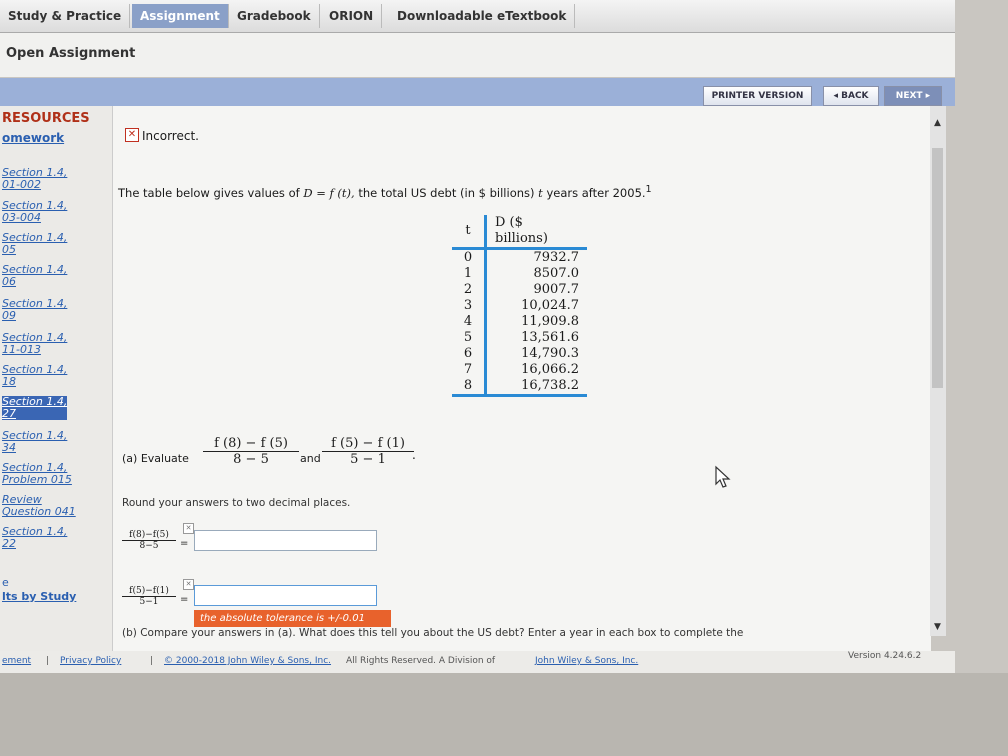 The height and width of the screenshot is (756, 1008). What do you see at coordinates (519, 354) in the screenshot?
I see `table-row: 6 14,790.3` at bounding box center [519, 354].